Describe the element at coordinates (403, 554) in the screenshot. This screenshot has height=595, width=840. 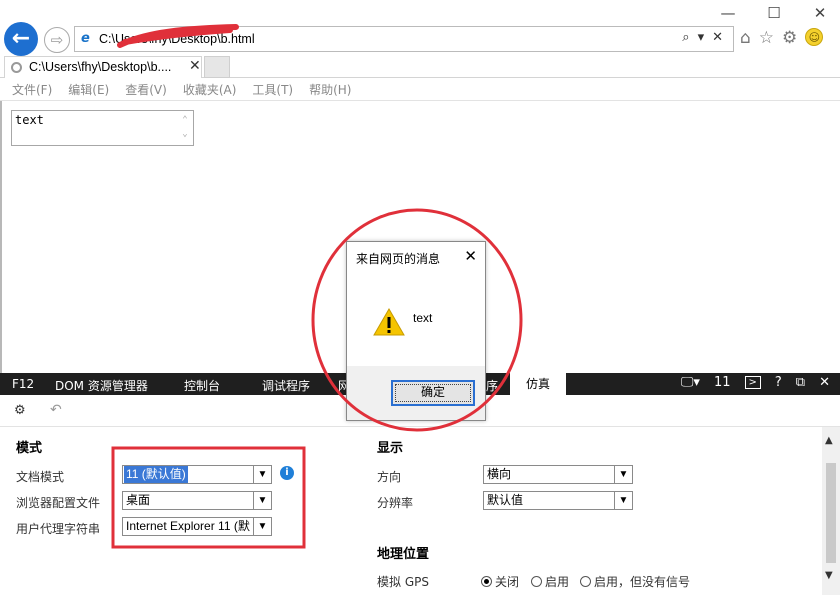
I see `geolocation-section-title: 地理位置` at that location.